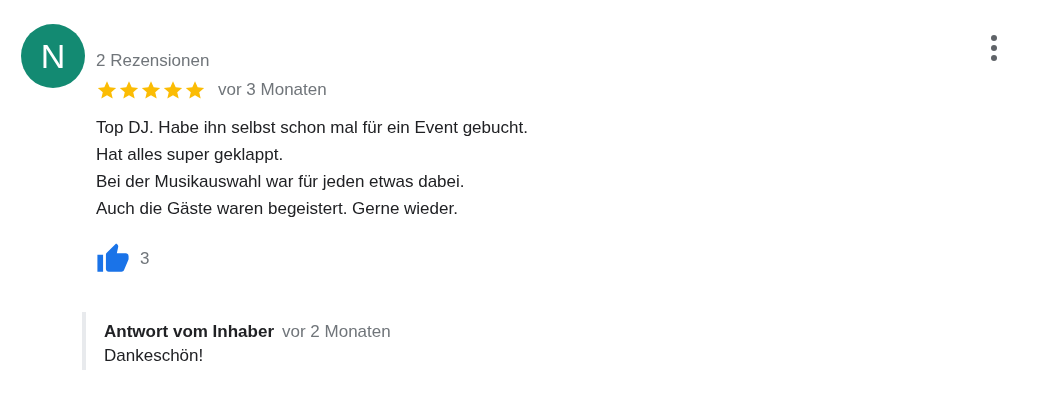 Image resolution: width=1050 pixels, height=405 pixels. I want to click on reply-text: Dankeschön!, so click(154, 356).